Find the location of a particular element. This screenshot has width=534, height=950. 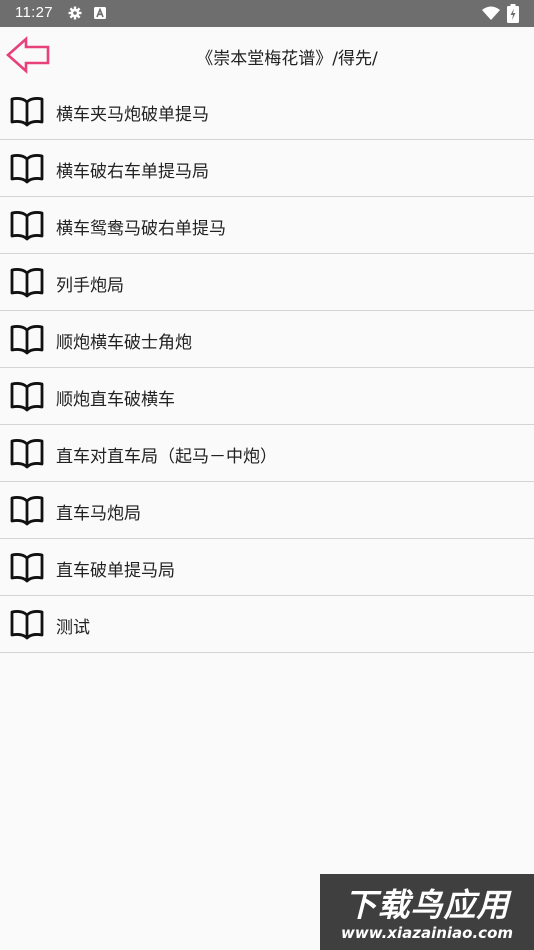

list-item: 顺炮横车破士角炮 is located at coordinates (267, 339).